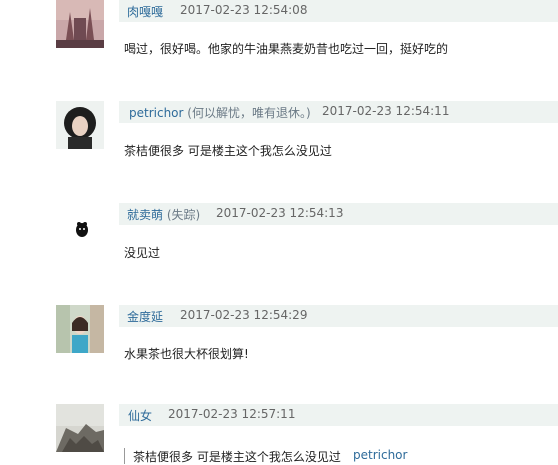 The width and height of the screenshot is (558, 465). What do you see at coordinates (280, 213) in the screenshot?
I see `timestamp: 2017-02-23 12:54:13` at bounding box center [280, 213].